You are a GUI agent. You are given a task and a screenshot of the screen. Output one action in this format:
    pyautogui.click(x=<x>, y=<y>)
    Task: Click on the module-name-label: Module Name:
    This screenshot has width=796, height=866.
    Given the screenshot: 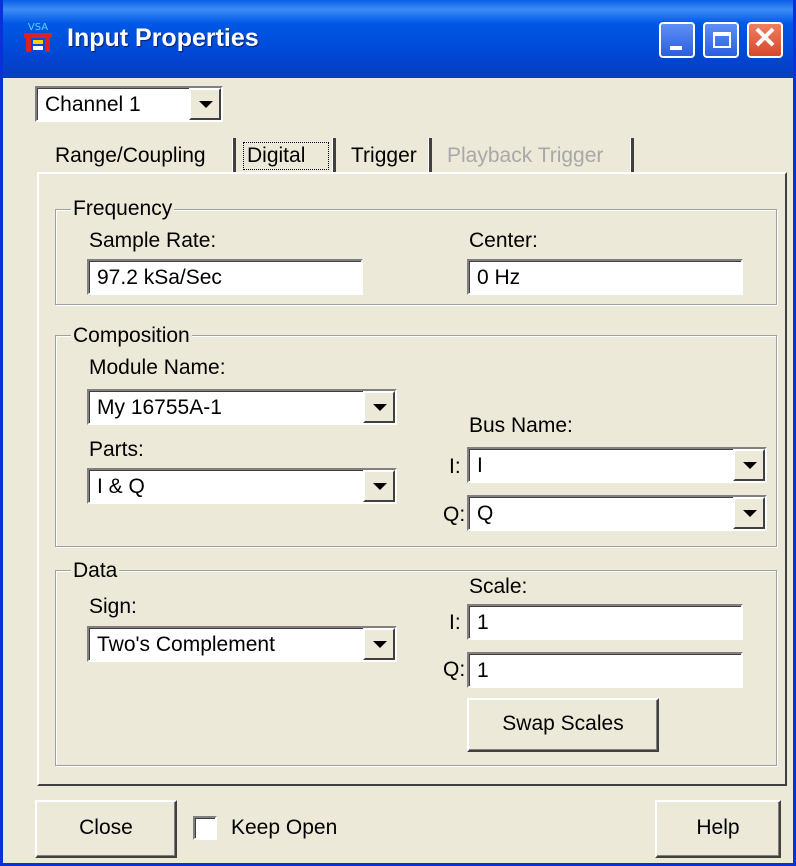 What is the action you would take?
    pyautogui.click(x=157, y=367)
    